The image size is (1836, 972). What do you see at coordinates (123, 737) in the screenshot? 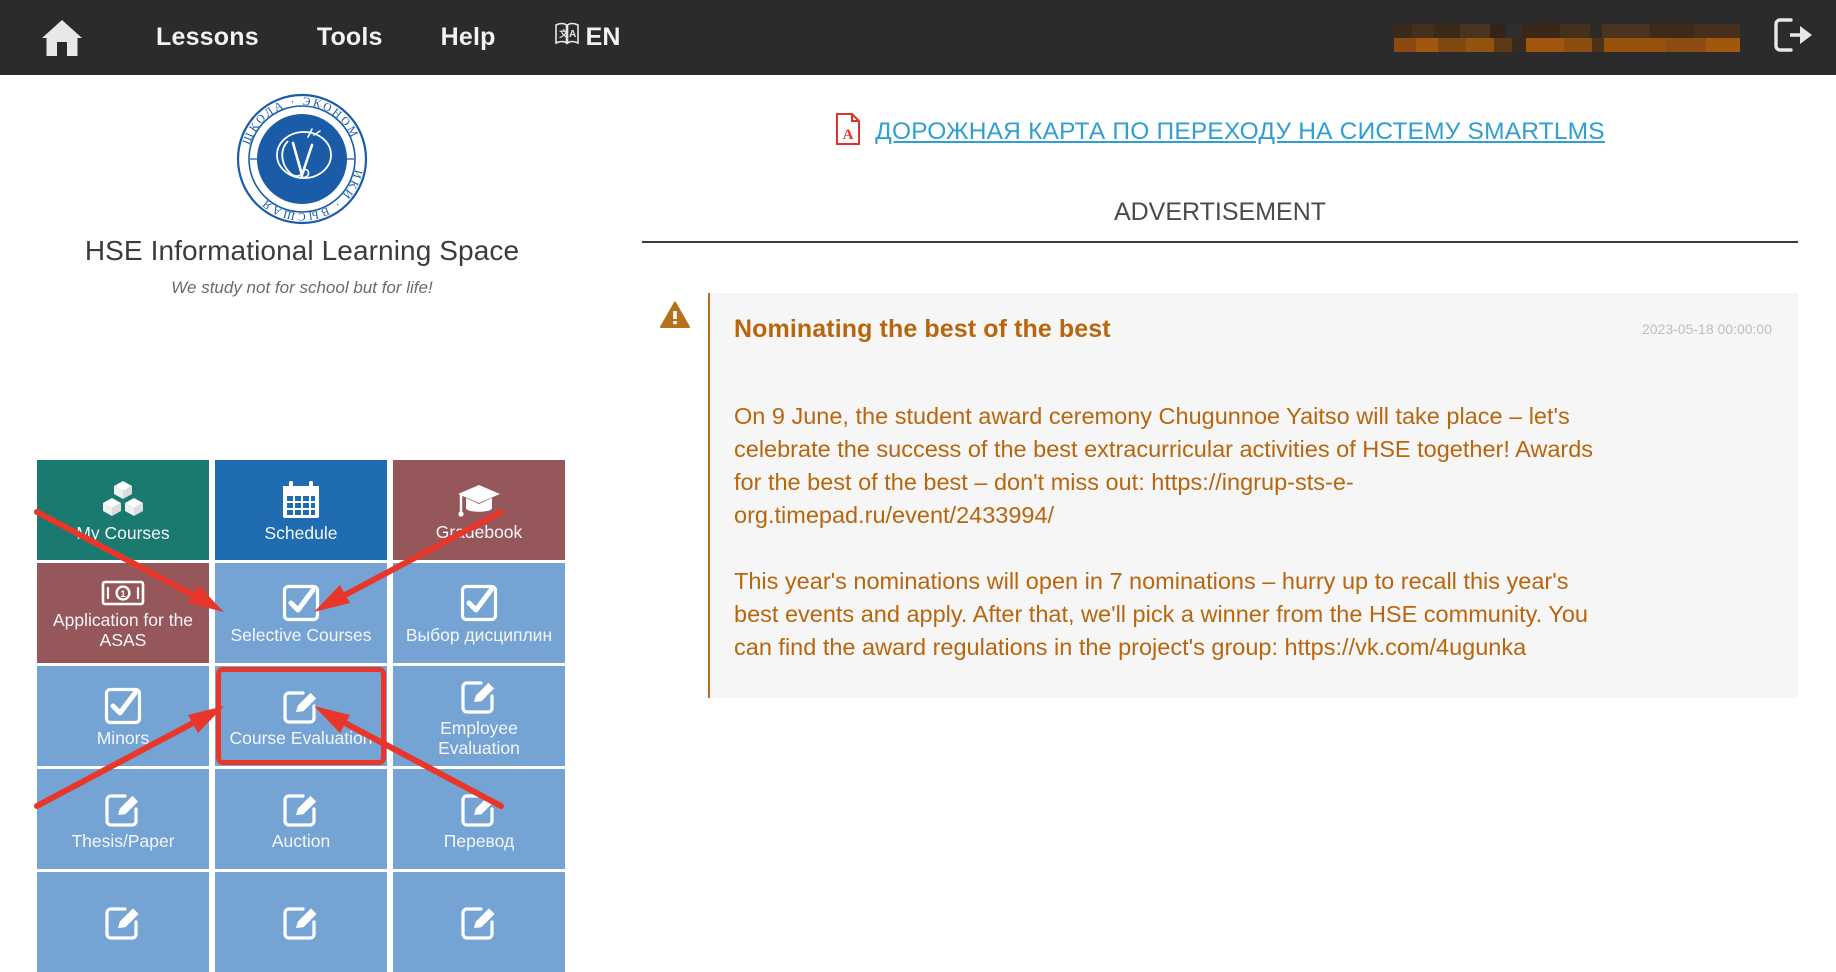
I see `tile-label: Minors` at bounding box center [123, 737].